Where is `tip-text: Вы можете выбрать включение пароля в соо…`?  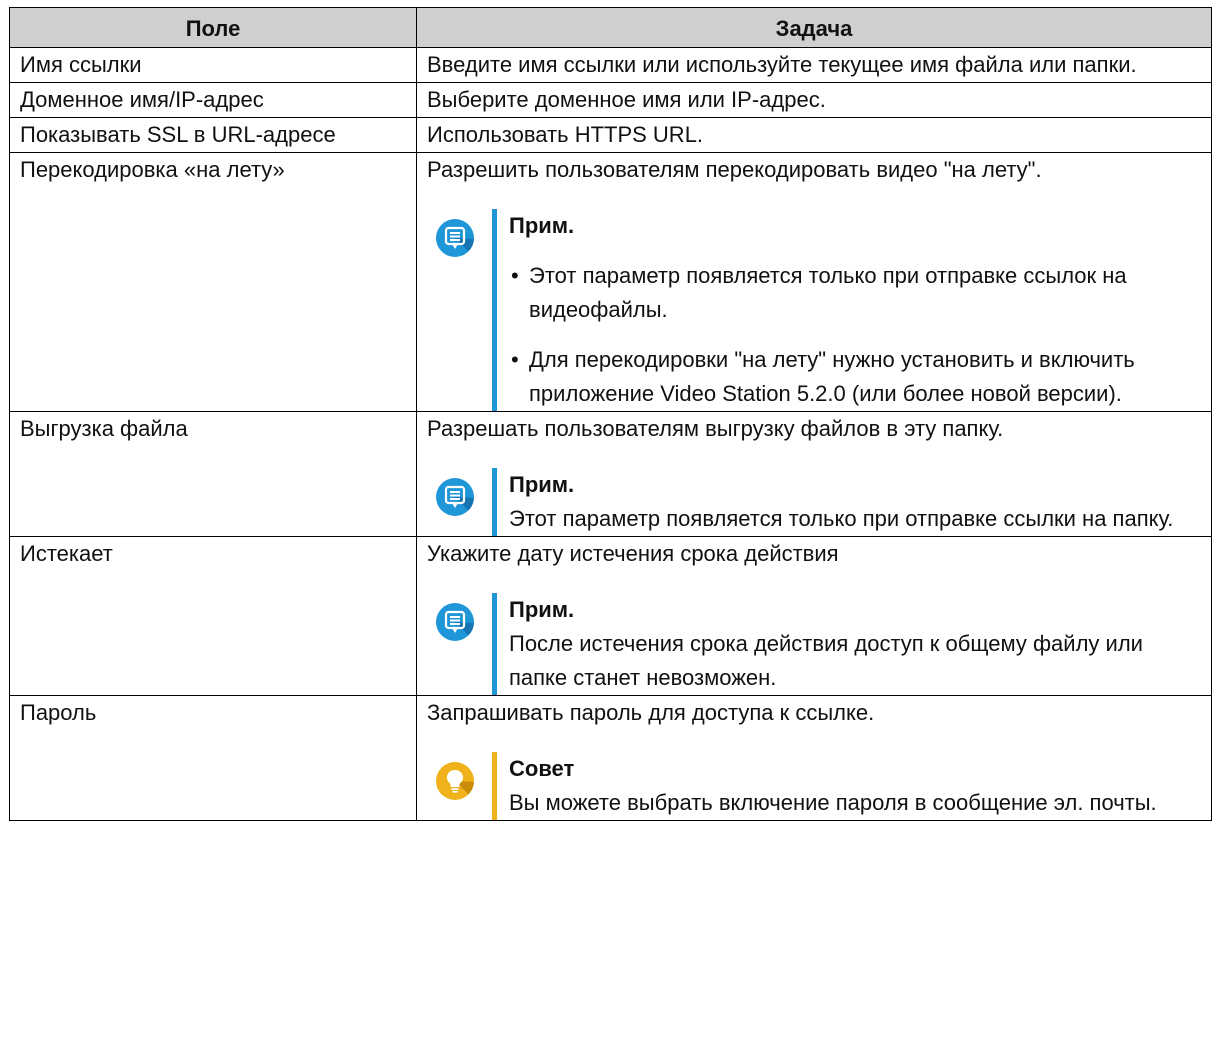 tip-text: Вы можете выбрать включение пароля в соо… is located at coordinates (833, 802).